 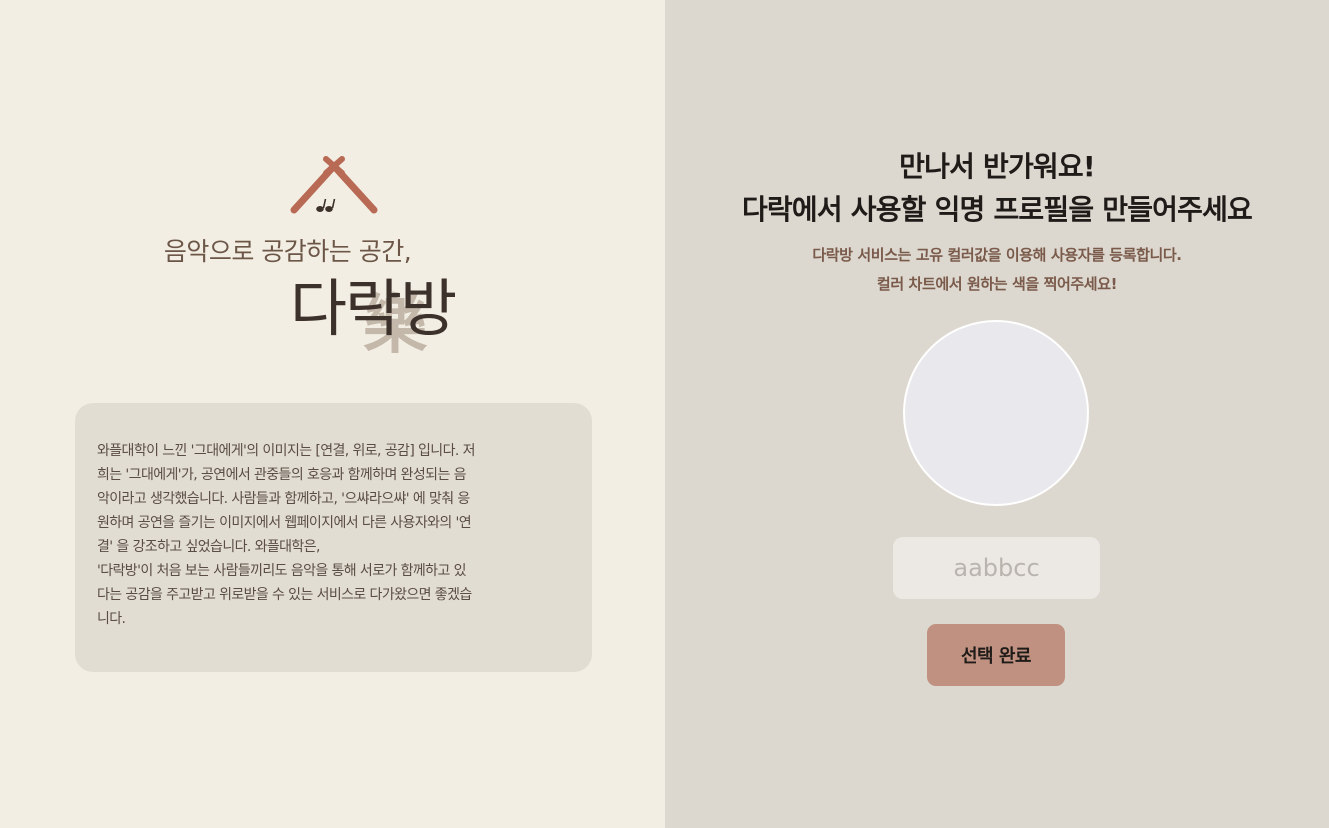 I want to click on logo: 樂 다락방, so click(x=390, y=327).